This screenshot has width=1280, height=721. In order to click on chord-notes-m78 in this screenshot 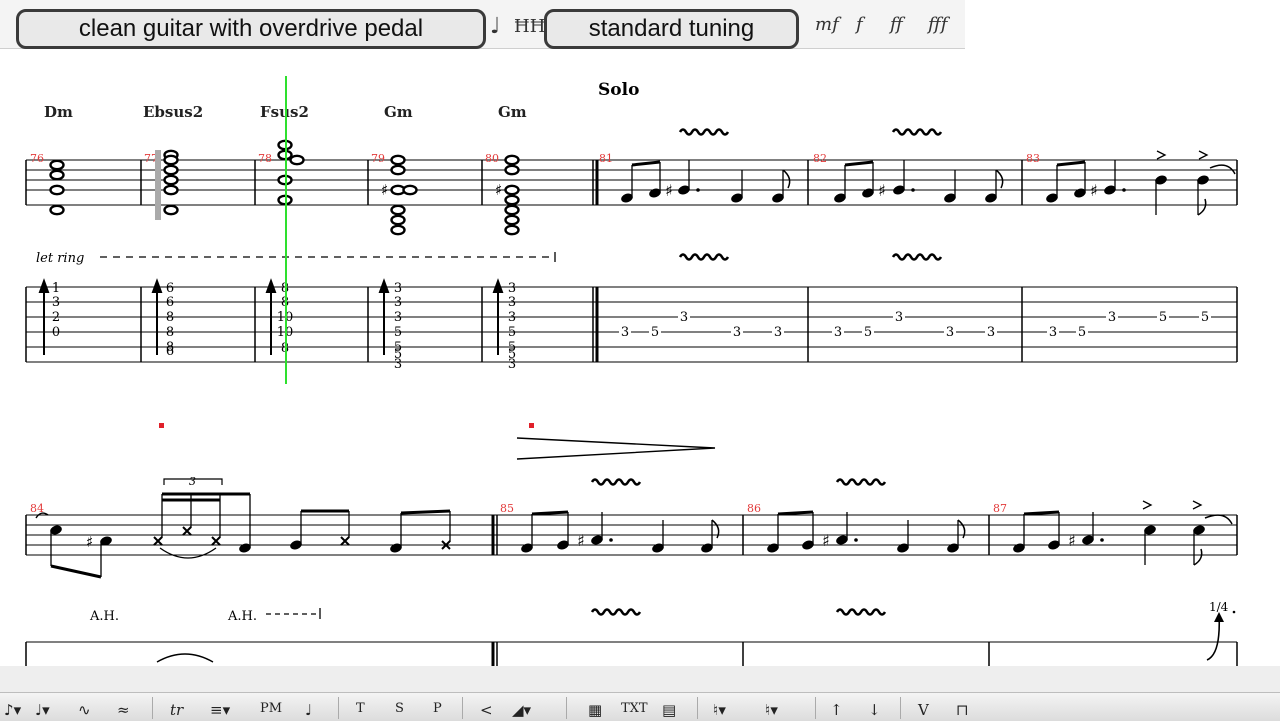, I will do `click(291, 172)`.